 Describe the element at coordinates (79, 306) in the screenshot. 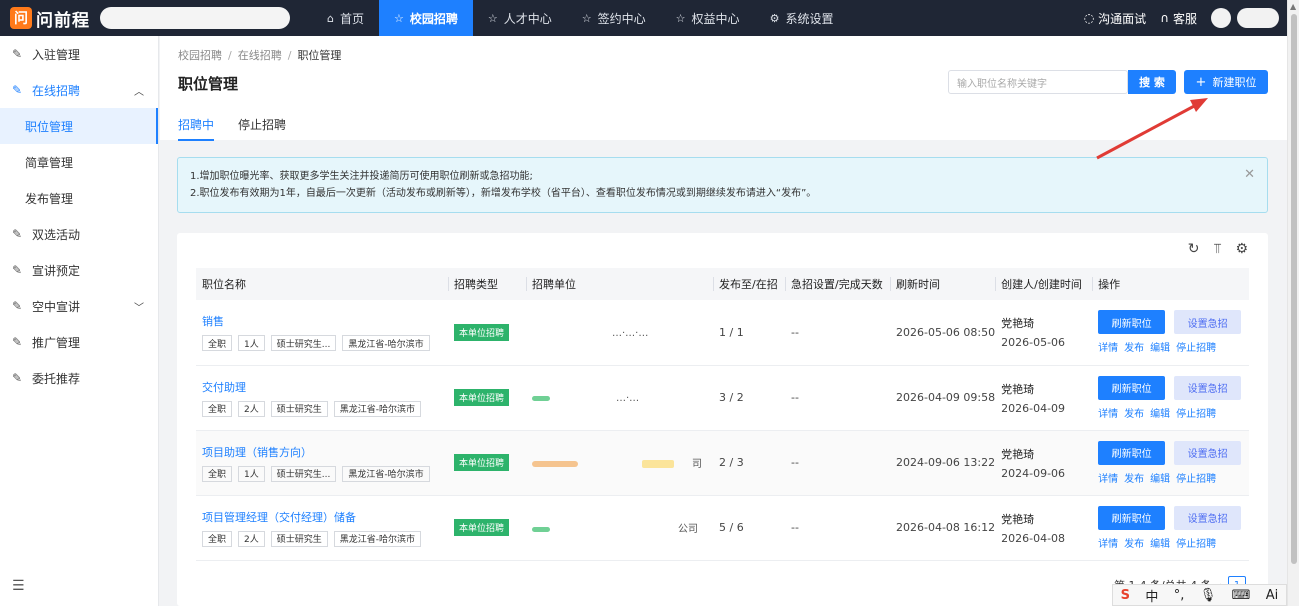

I see `sidebar-item-online-seminar: ✎ 空中宣讲 ﹀` at that location.